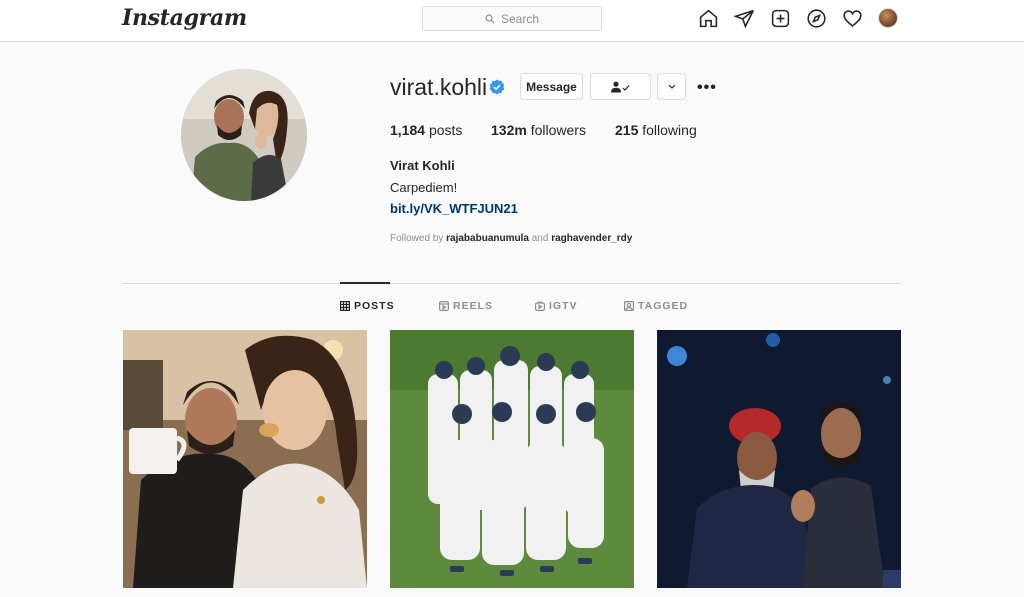 The width and height of the screenshot is (1024, 597). What do you see at coordinates (663, 306) in the screenshot?
I see `tab-tagged-label: TAGGED` at bounding box center [663, 306].